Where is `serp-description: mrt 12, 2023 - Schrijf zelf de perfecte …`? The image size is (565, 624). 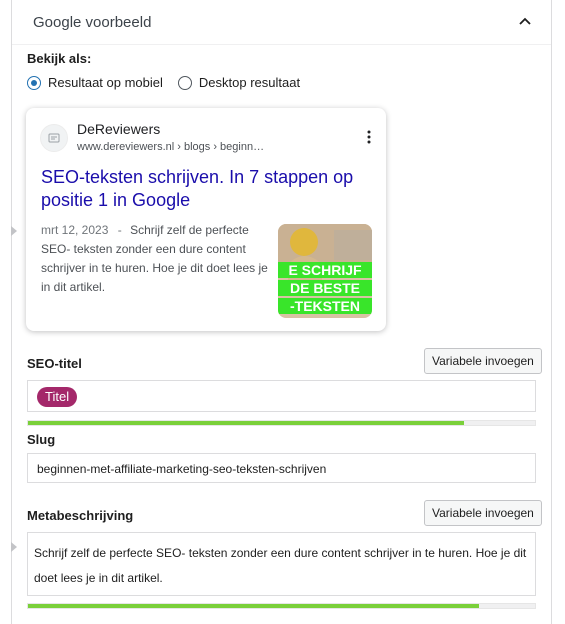
serp-description: mrt 12, 2023 - Schrijf zelf de perfecte … is located at coordinates (156, 259).